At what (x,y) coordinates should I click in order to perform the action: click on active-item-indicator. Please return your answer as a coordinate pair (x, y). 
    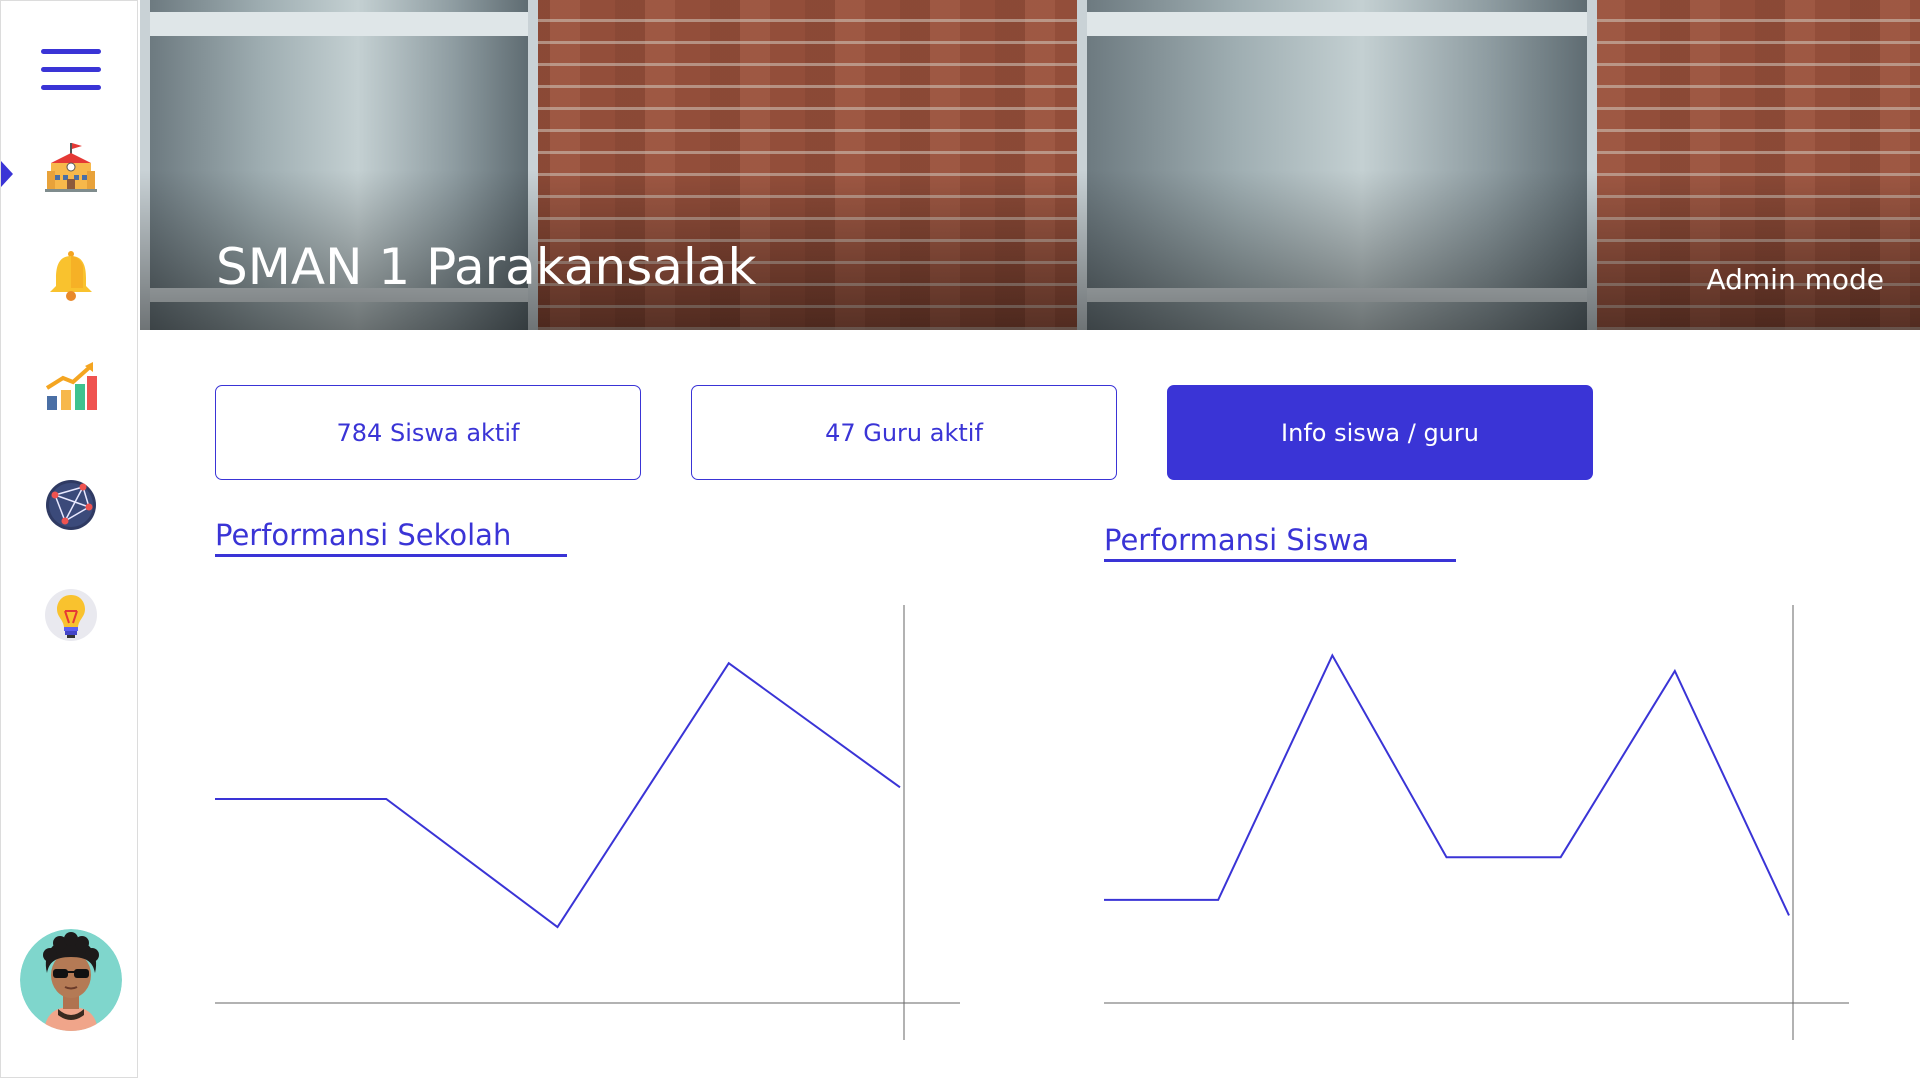
    Looking at the image, I should click on (7, 174).